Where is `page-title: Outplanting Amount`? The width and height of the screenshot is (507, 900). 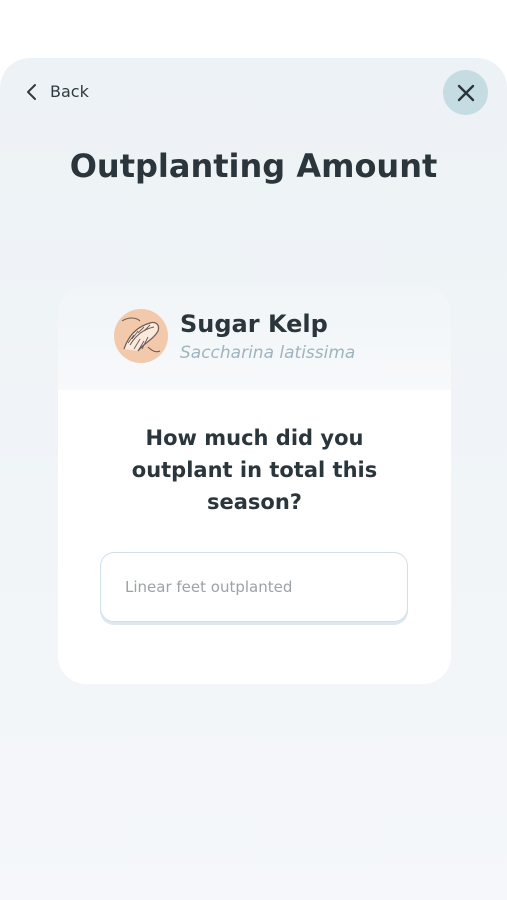 page-title: Outplanting Amount is located at coordinates (253, 166).